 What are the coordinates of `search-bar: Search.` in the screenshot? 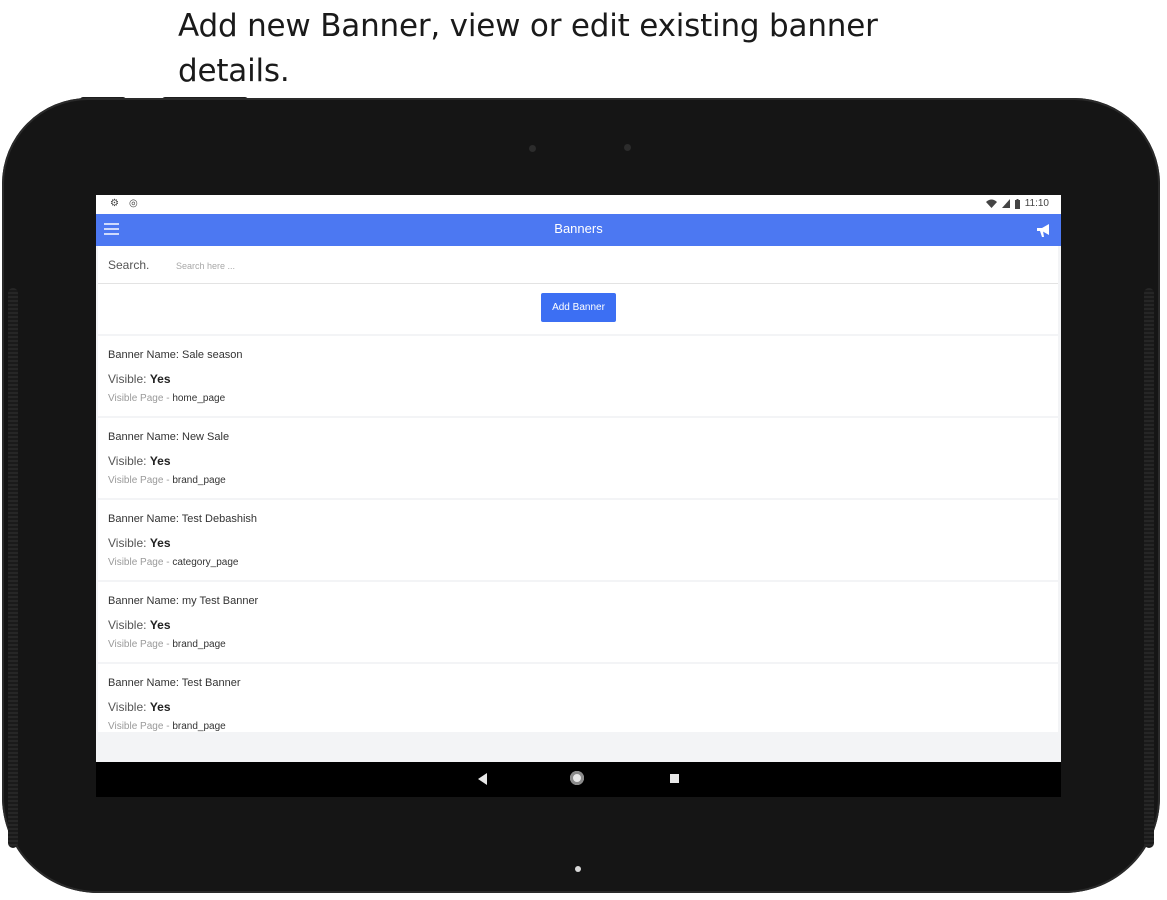 It's located at (578, 265).